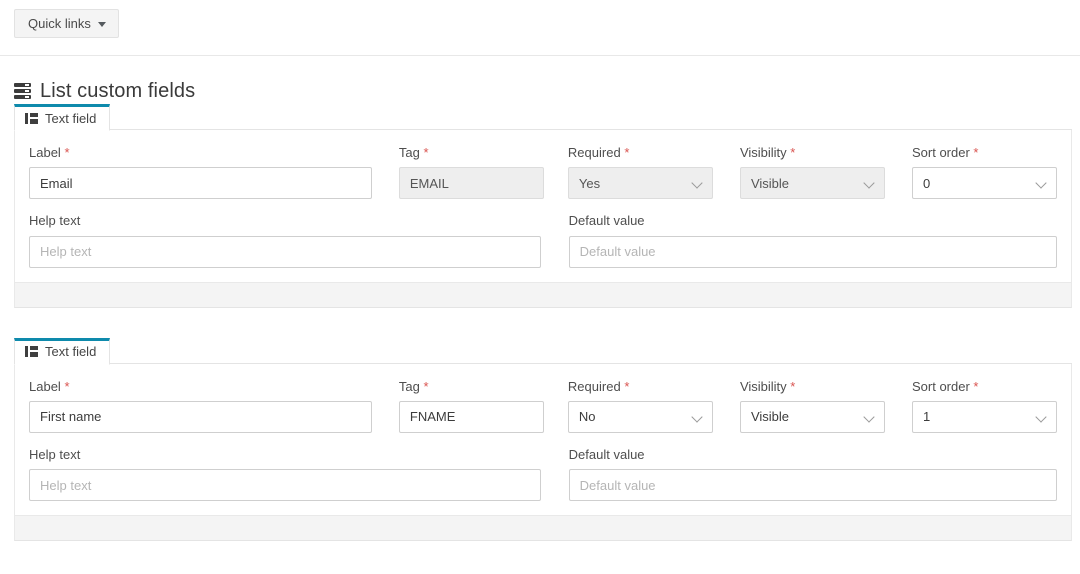 This screenshot has width=1080, height=574. Describe the element at coordinates (22, 91) in the screenshot. I see `server-list-icon` at that location.